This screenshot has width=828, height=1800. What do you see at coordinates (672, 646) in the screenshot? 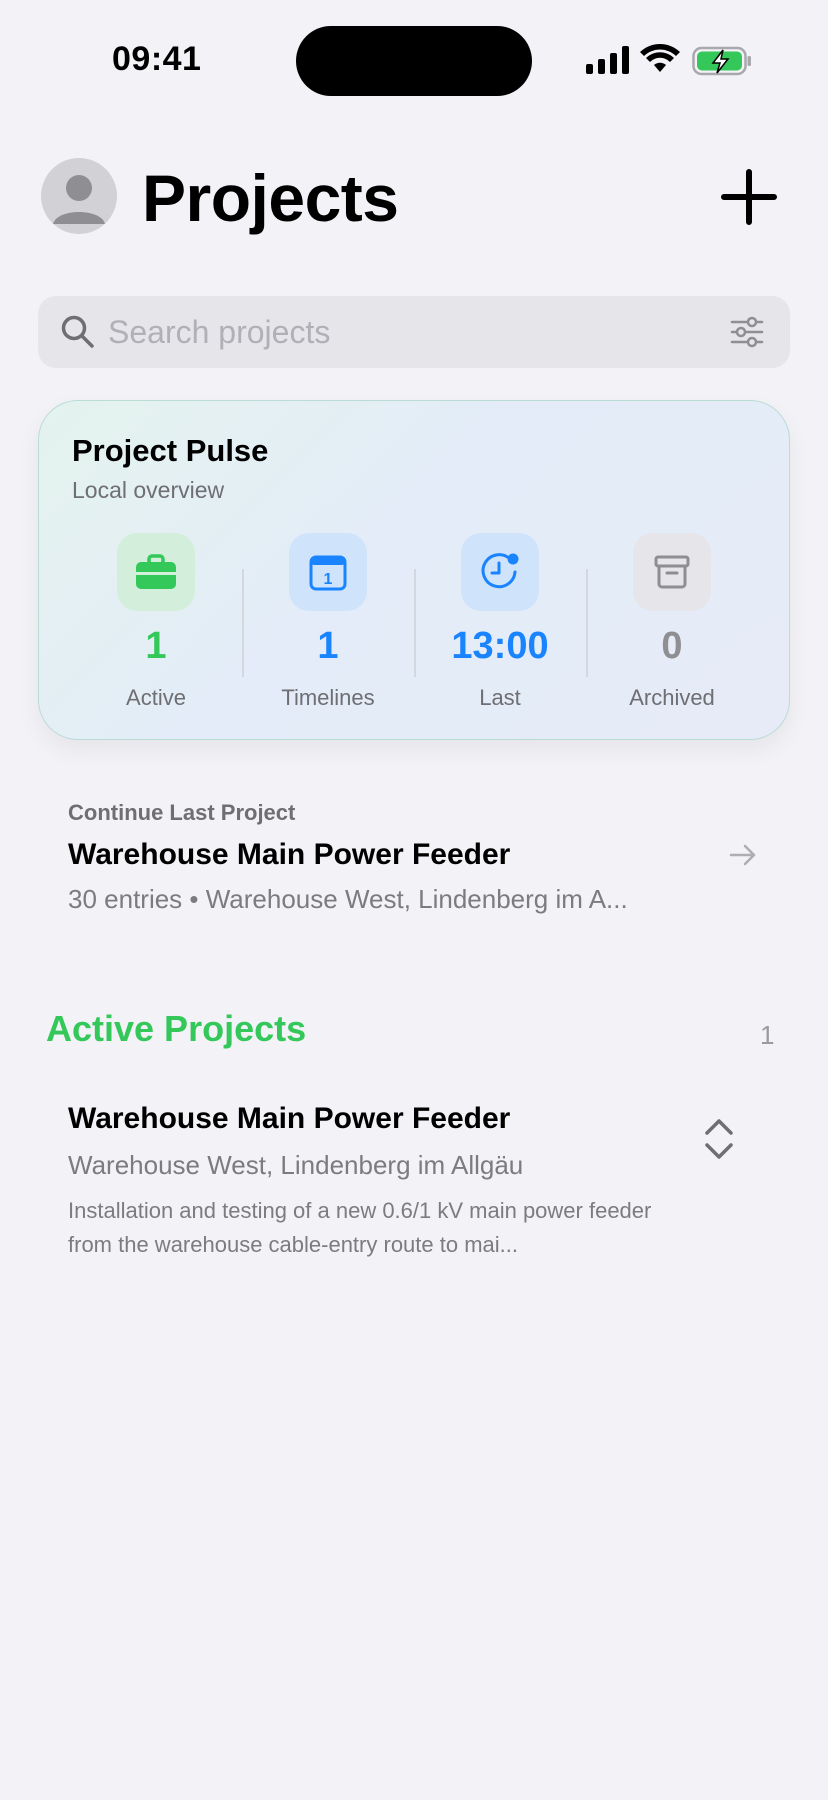
I see `stat-value: 0` at bounding box center [672, 646].